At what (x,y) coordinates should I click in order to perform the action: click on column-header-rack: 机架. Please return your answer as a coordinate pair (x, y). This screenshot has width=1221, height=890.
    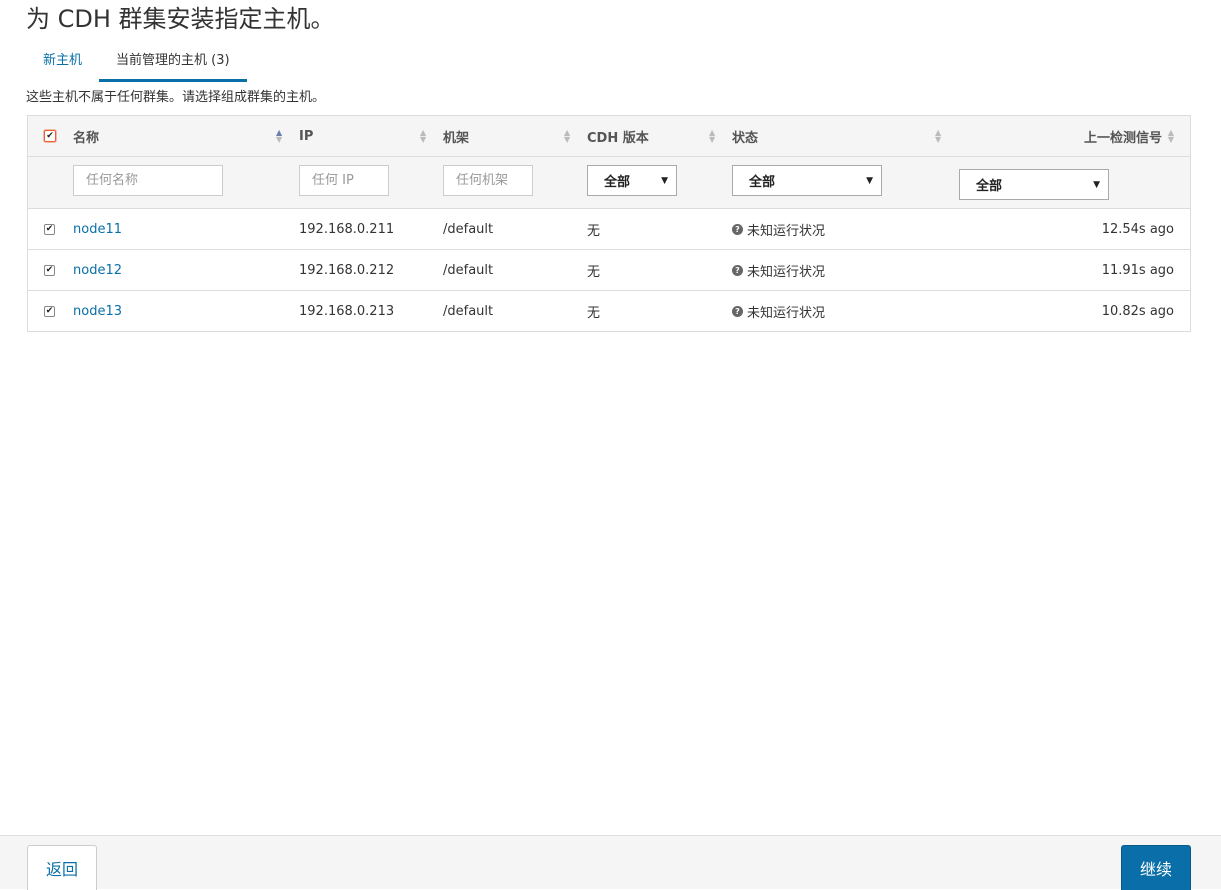
    Looking at the image, I should click on (456, 136).